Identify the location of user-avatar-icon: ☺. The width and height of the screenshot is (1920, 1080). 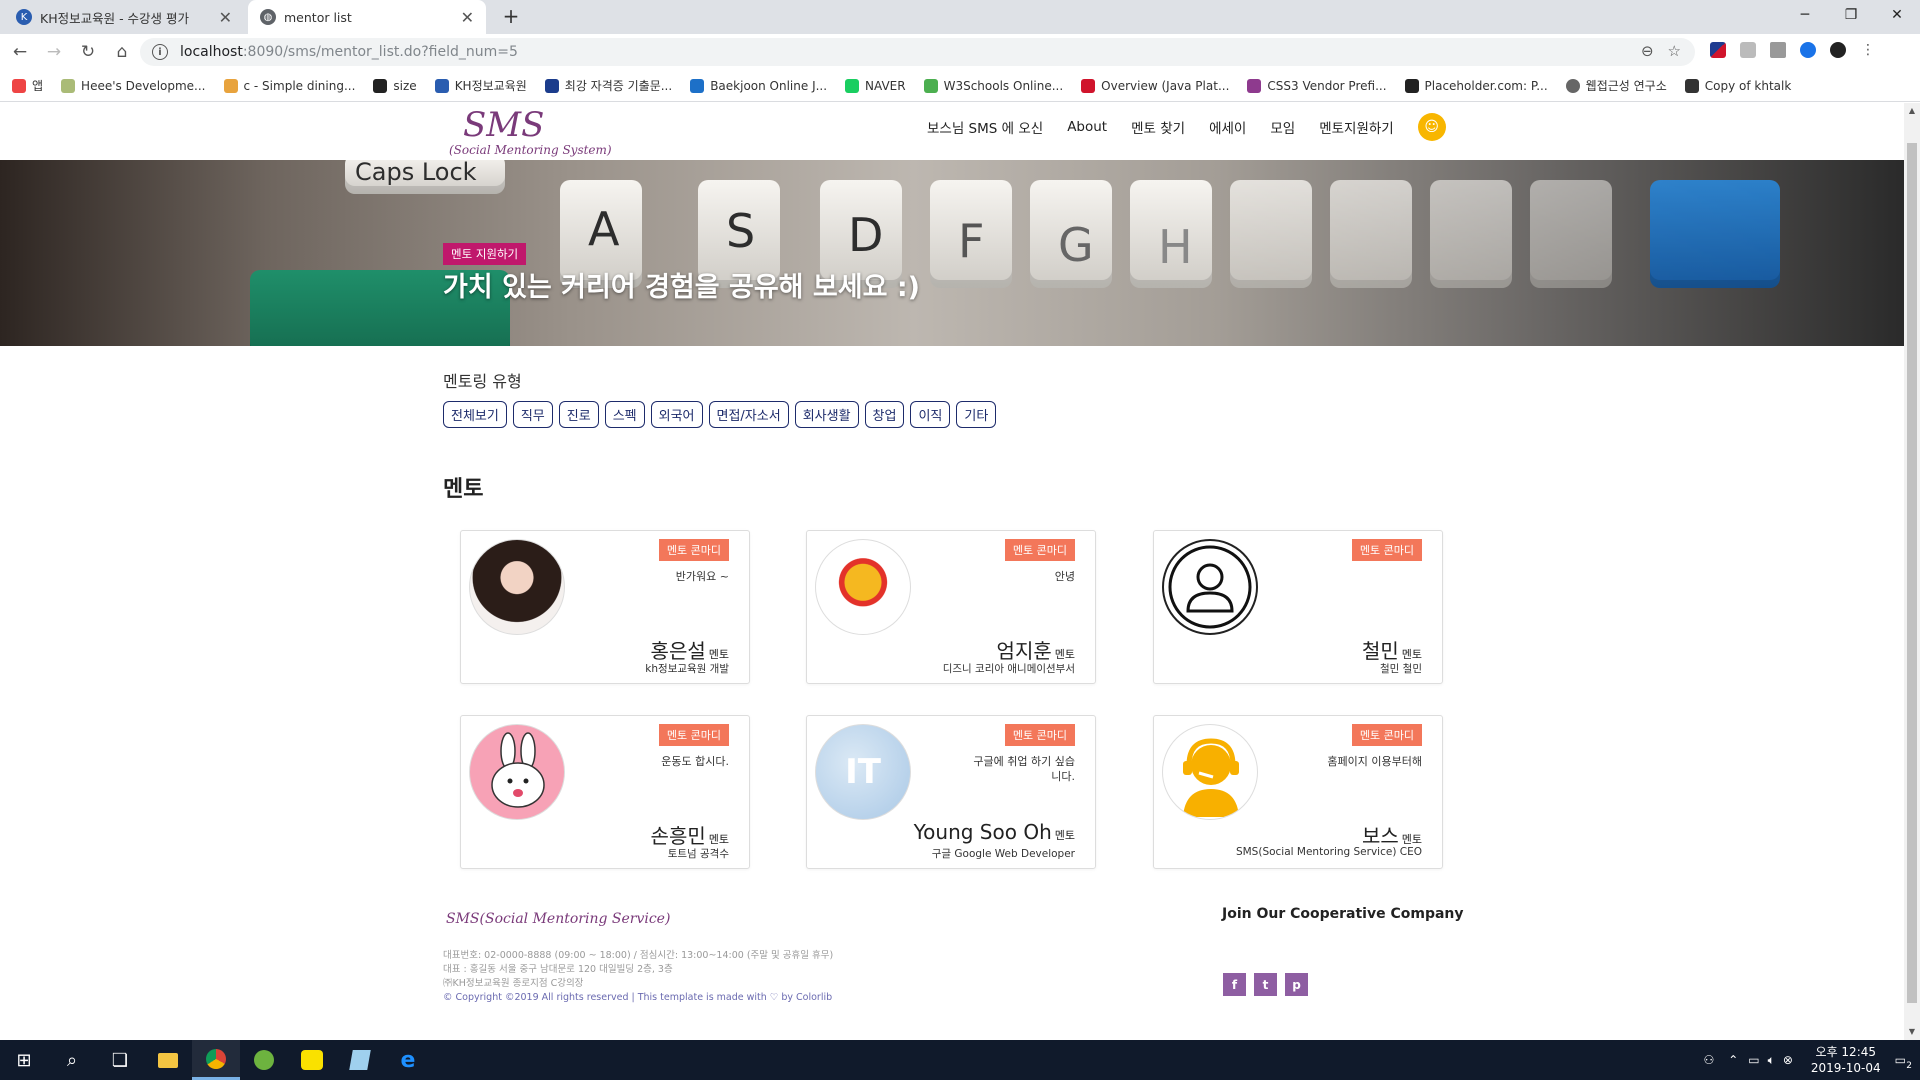
(1431, 127).